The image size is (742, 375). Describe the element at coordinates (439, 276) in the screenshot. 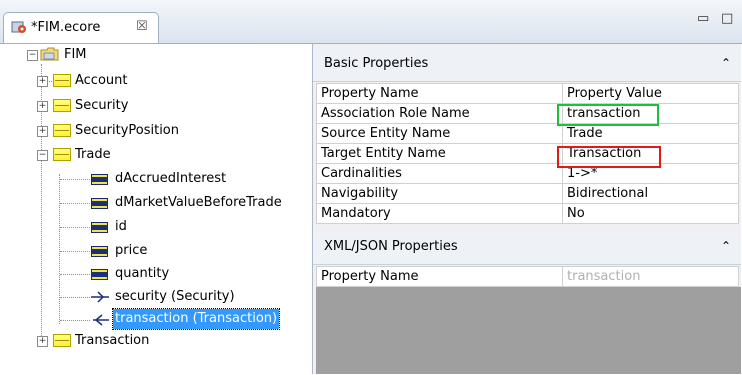

I see `property-name: Property Name` at that location.